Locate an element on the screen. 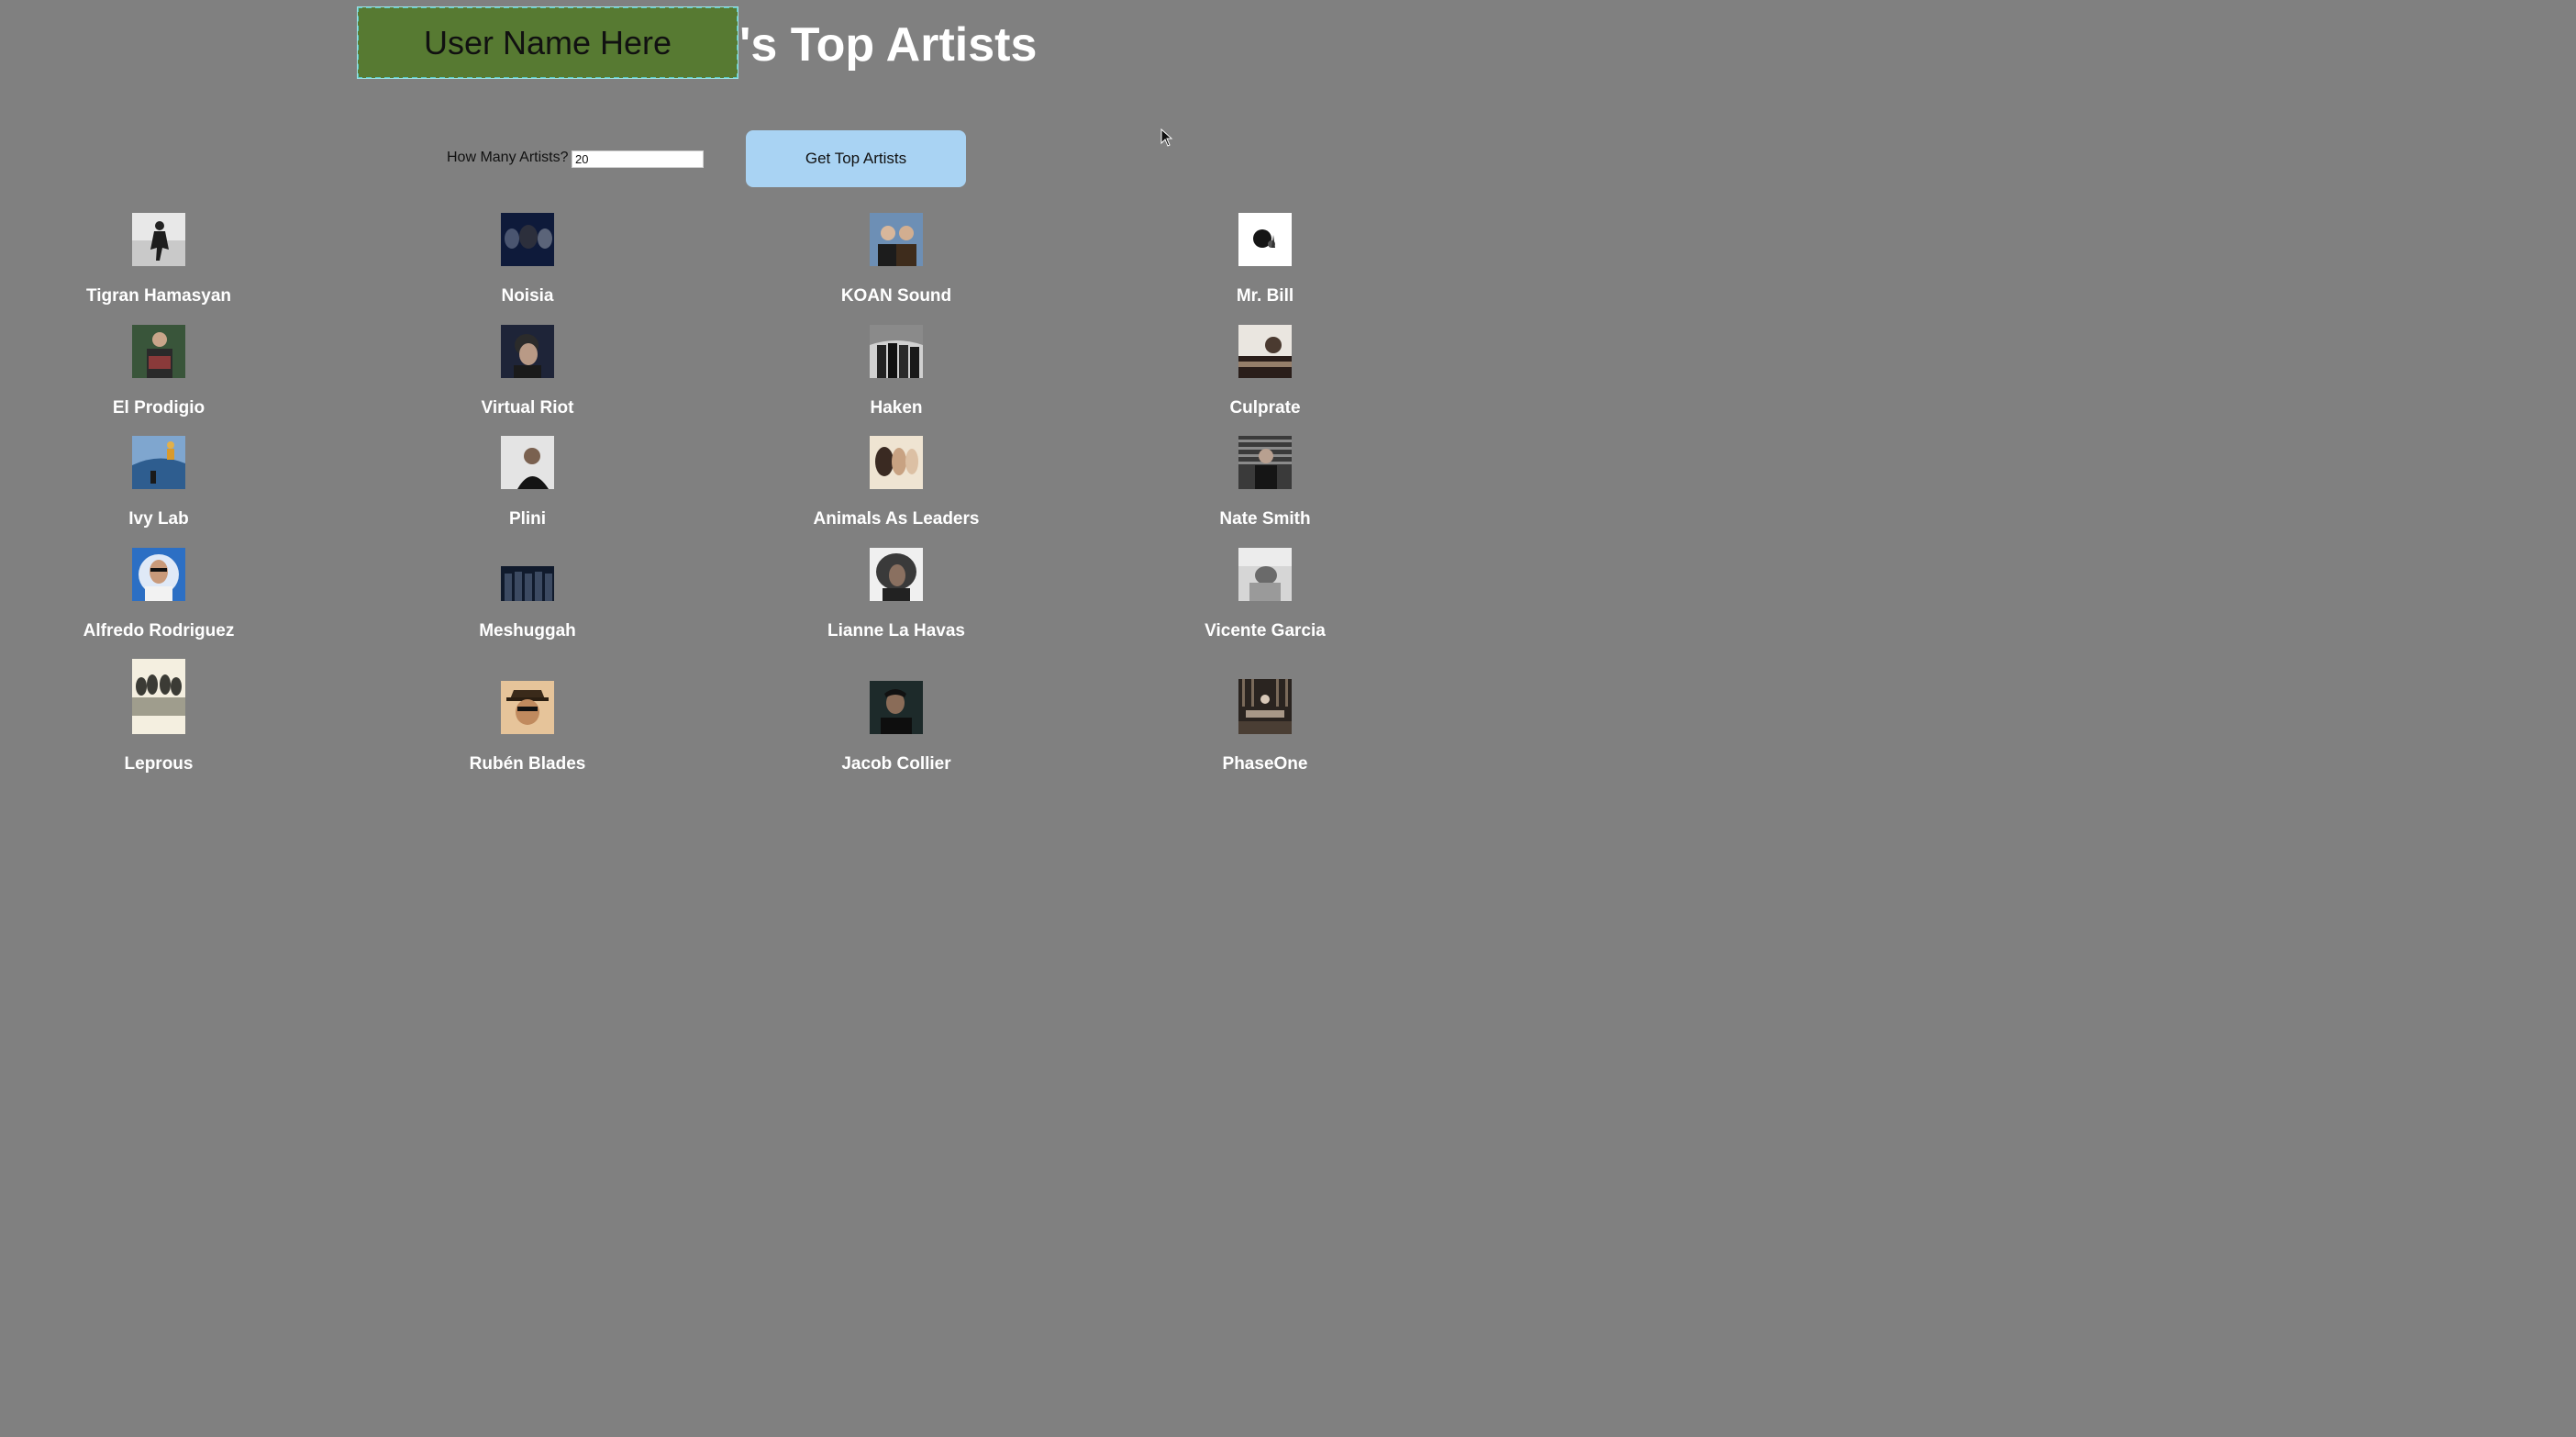 Image resolution: width=2576 pixels, height=1437 pixels. username-text: User Name Here is located at coordinates (547, 42).